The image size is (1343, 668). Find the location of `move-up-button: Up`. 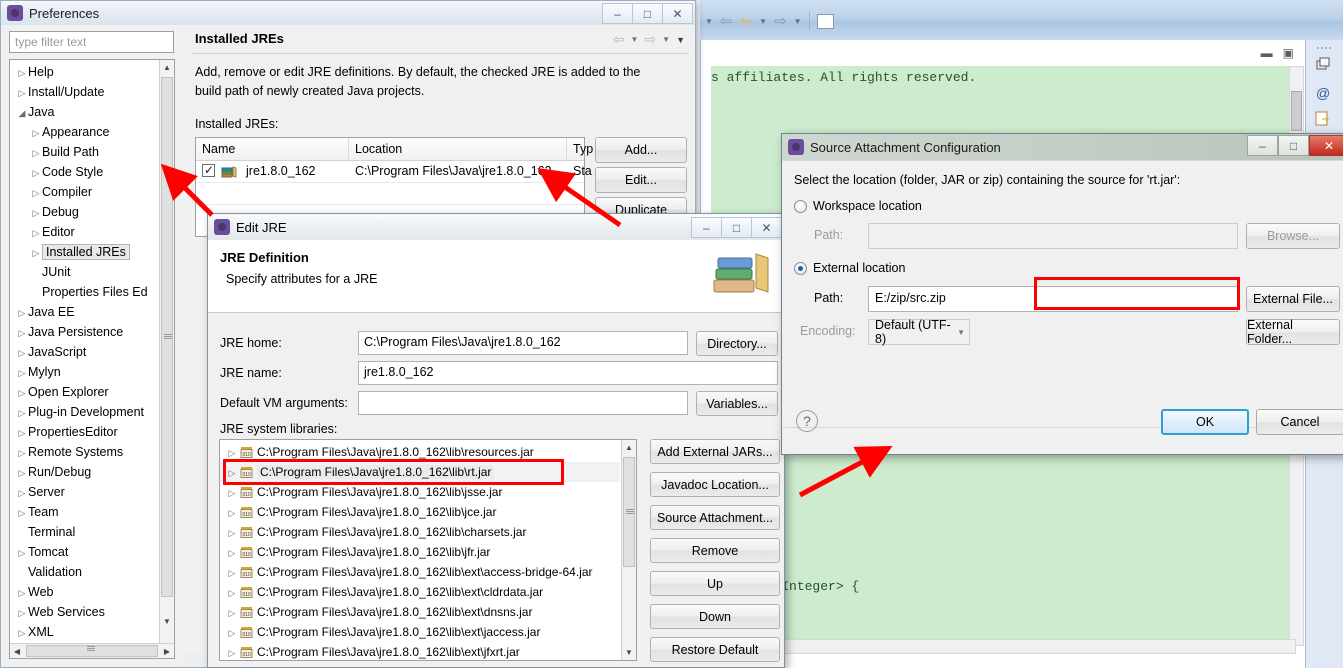

move-up-button: Up is located at coordinates (715, 583).